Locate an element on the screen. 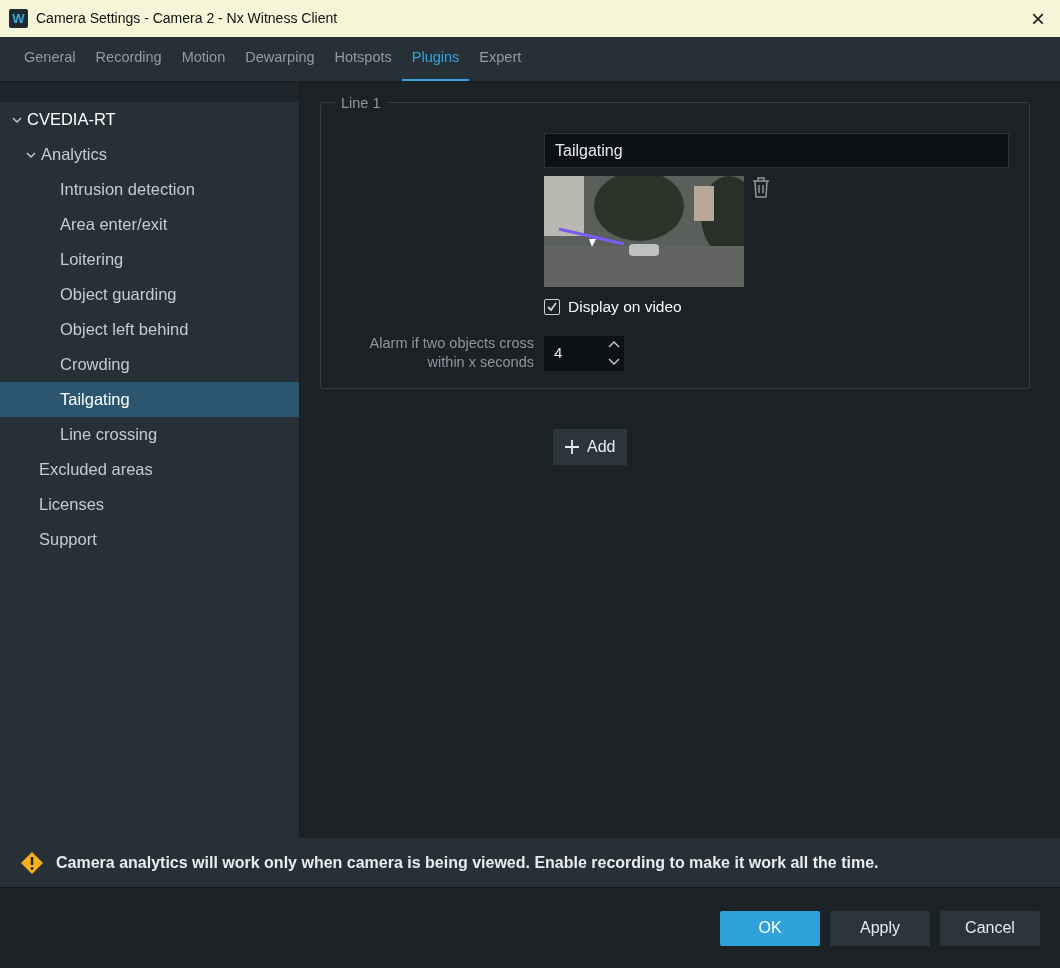 The height and width of the screenshot is (968, 1060). sidebar-item: Analytics is located at coordinates (149, 154).